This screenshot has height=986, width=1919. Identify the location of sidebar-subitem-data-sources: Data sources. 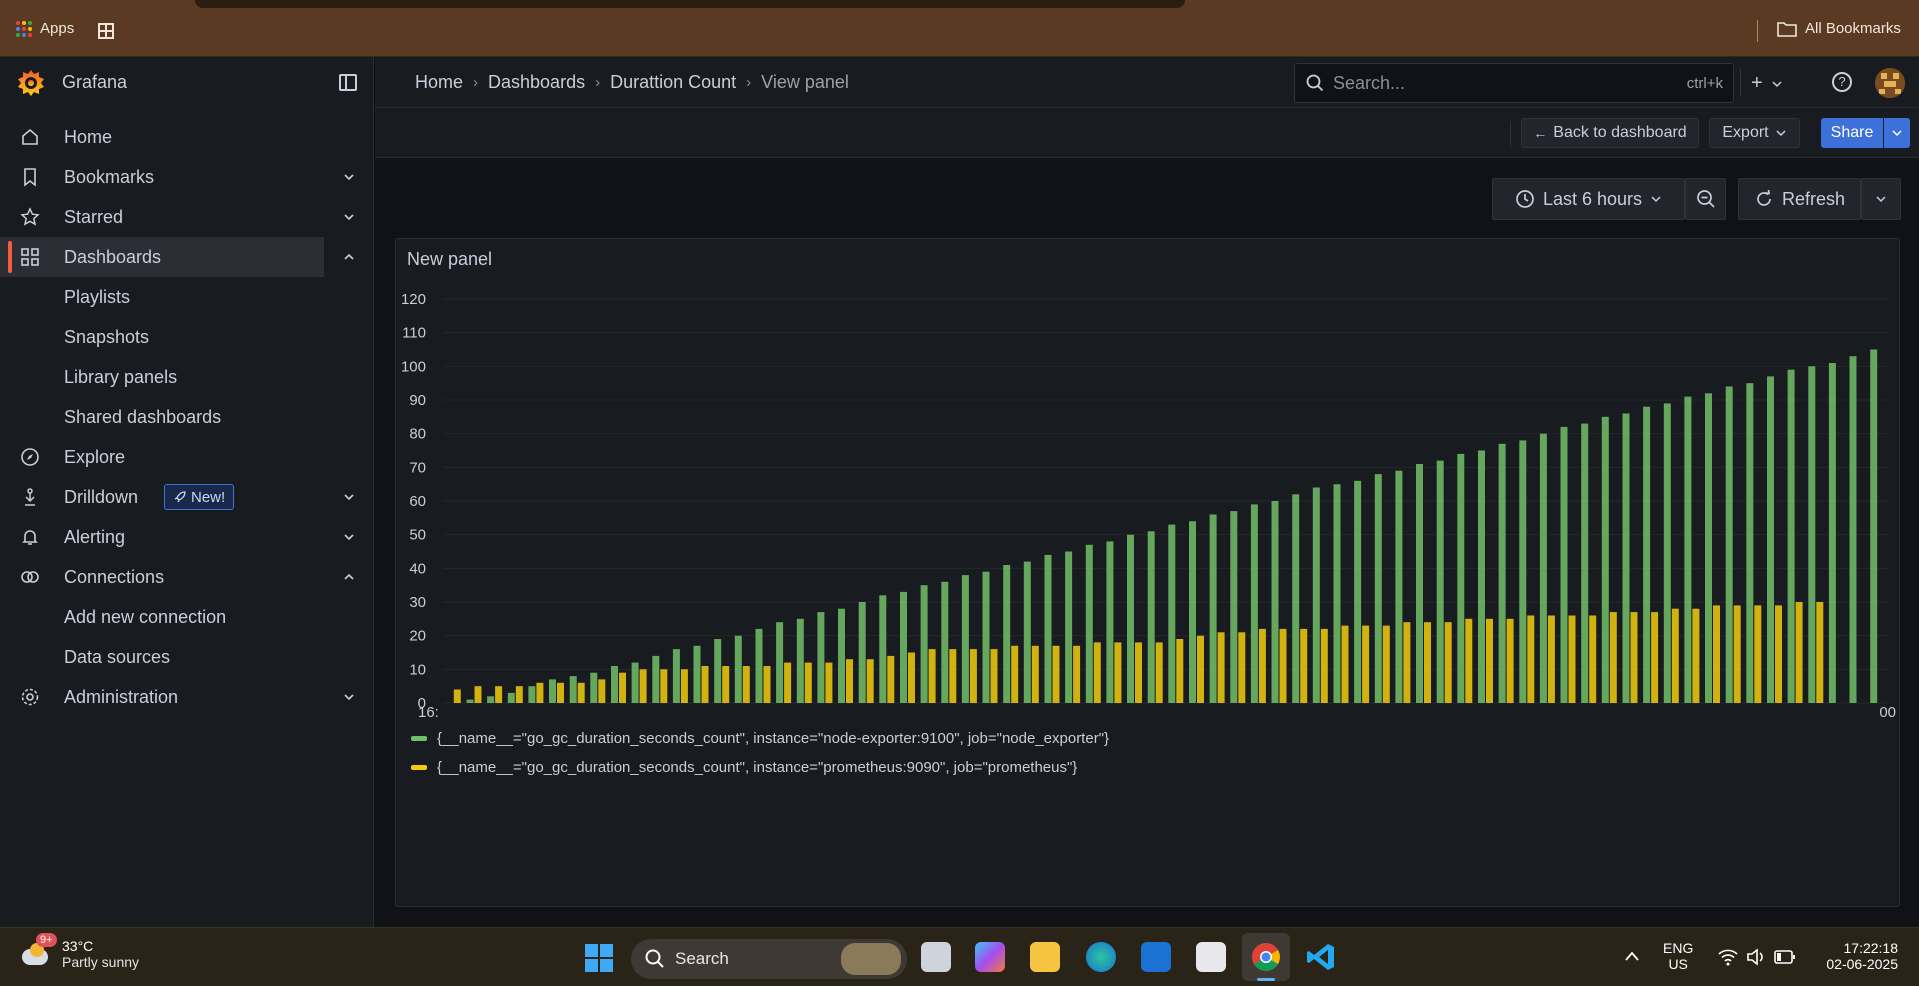
(117, 657).